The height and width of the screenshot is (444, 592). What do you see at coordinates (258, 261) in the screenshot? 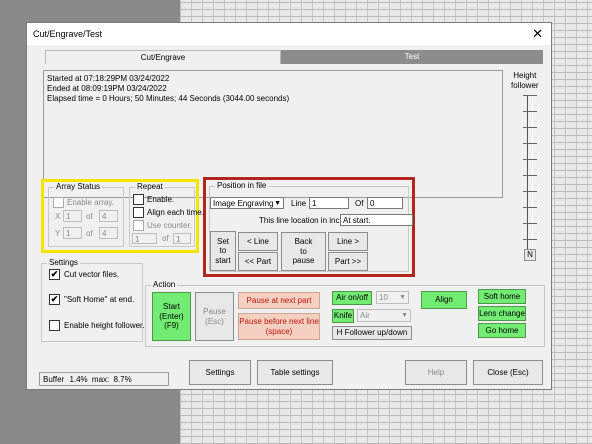
I see `part-back-button: << Part` at bounding box center [258, 261].